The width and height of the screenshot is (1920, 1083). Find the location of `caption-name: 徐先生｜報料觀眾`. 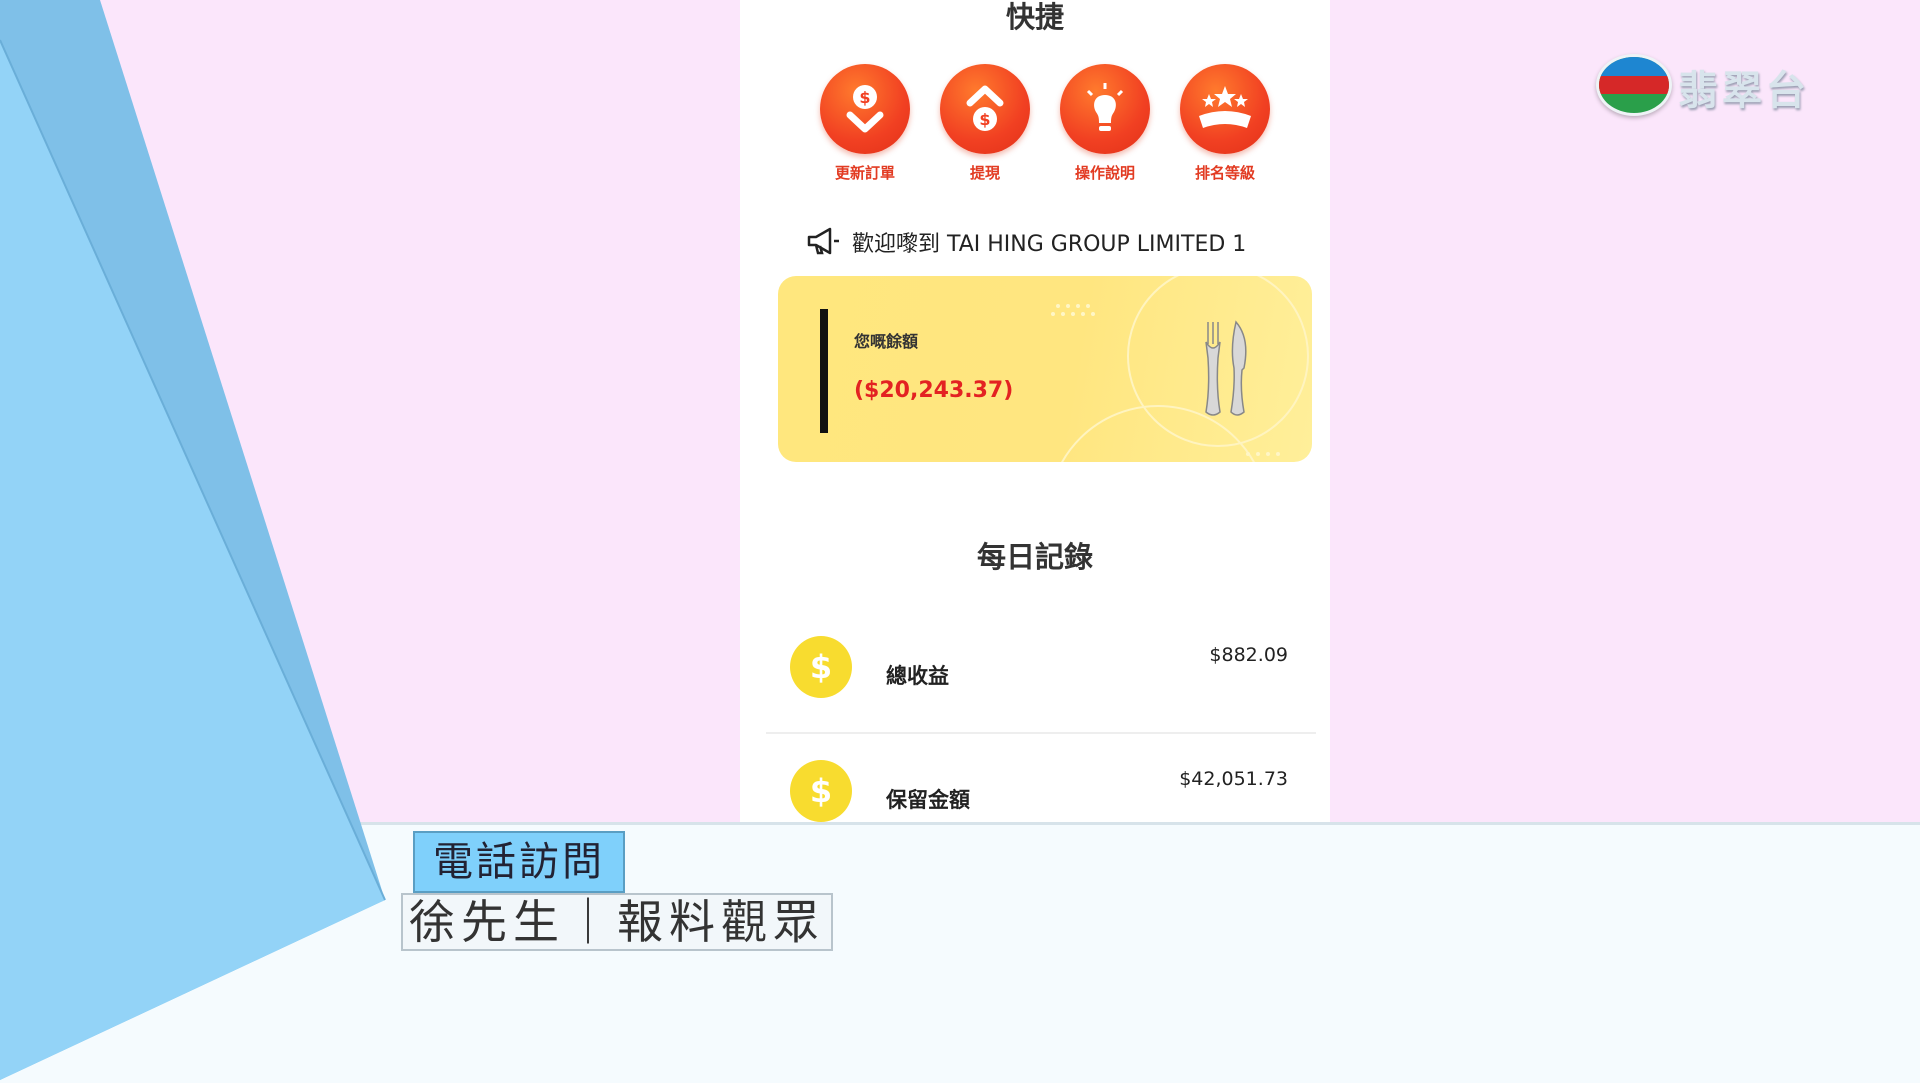

caption-name: 徐先生｜報料觀眾 is located at coordinates (617, 922).